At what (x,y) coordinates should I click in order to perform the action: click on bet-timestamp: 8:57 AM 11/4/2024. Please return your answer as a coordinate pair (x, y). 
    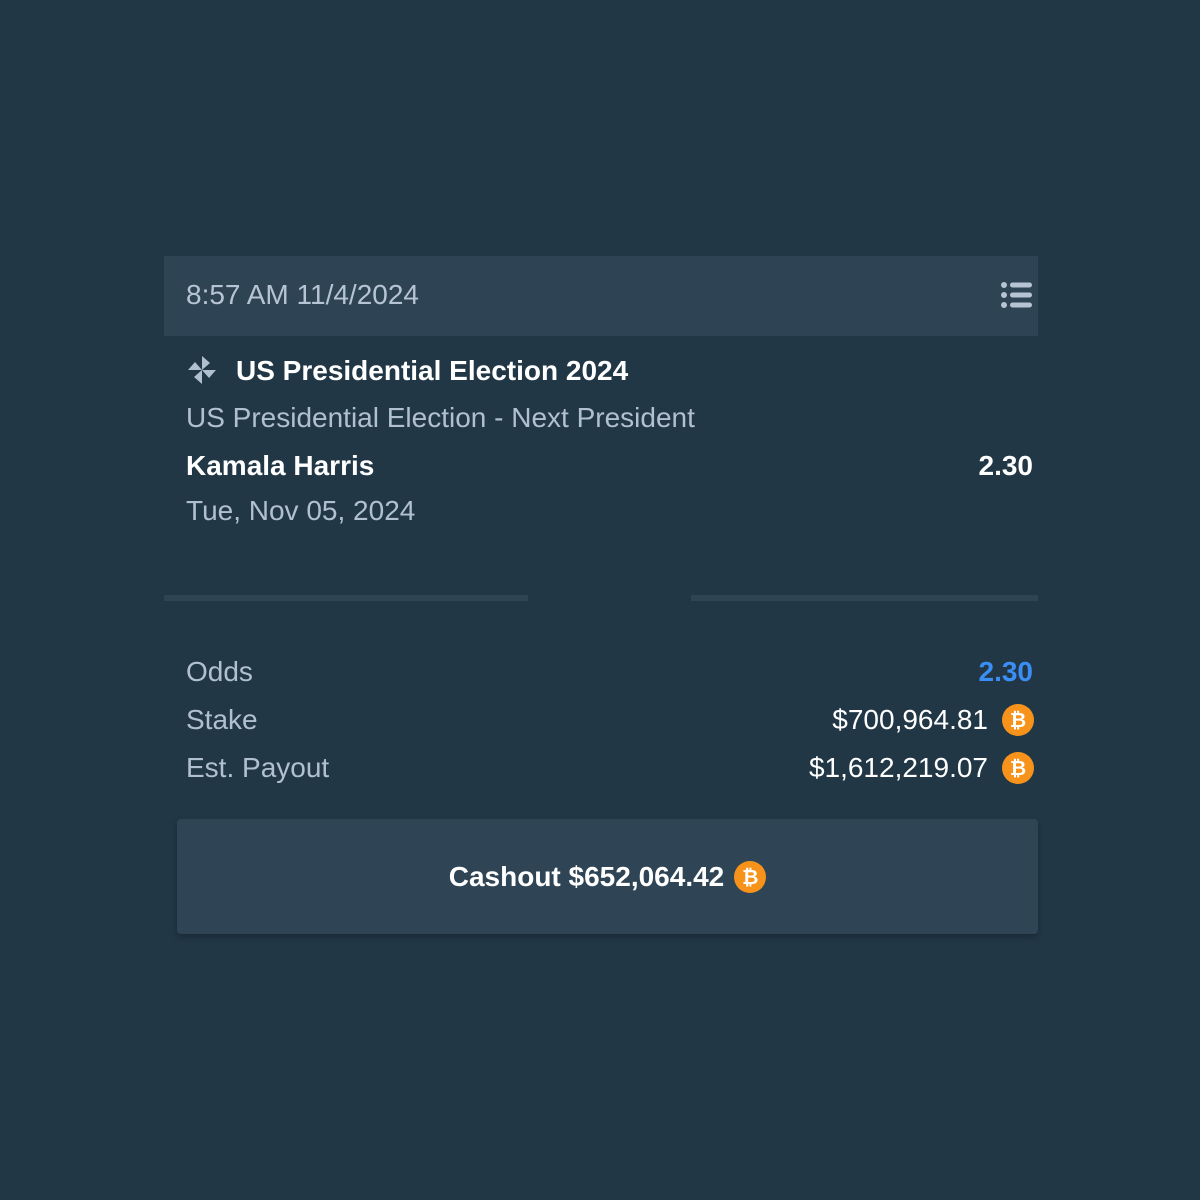
    Looking at the image, I should click on (302, 294).